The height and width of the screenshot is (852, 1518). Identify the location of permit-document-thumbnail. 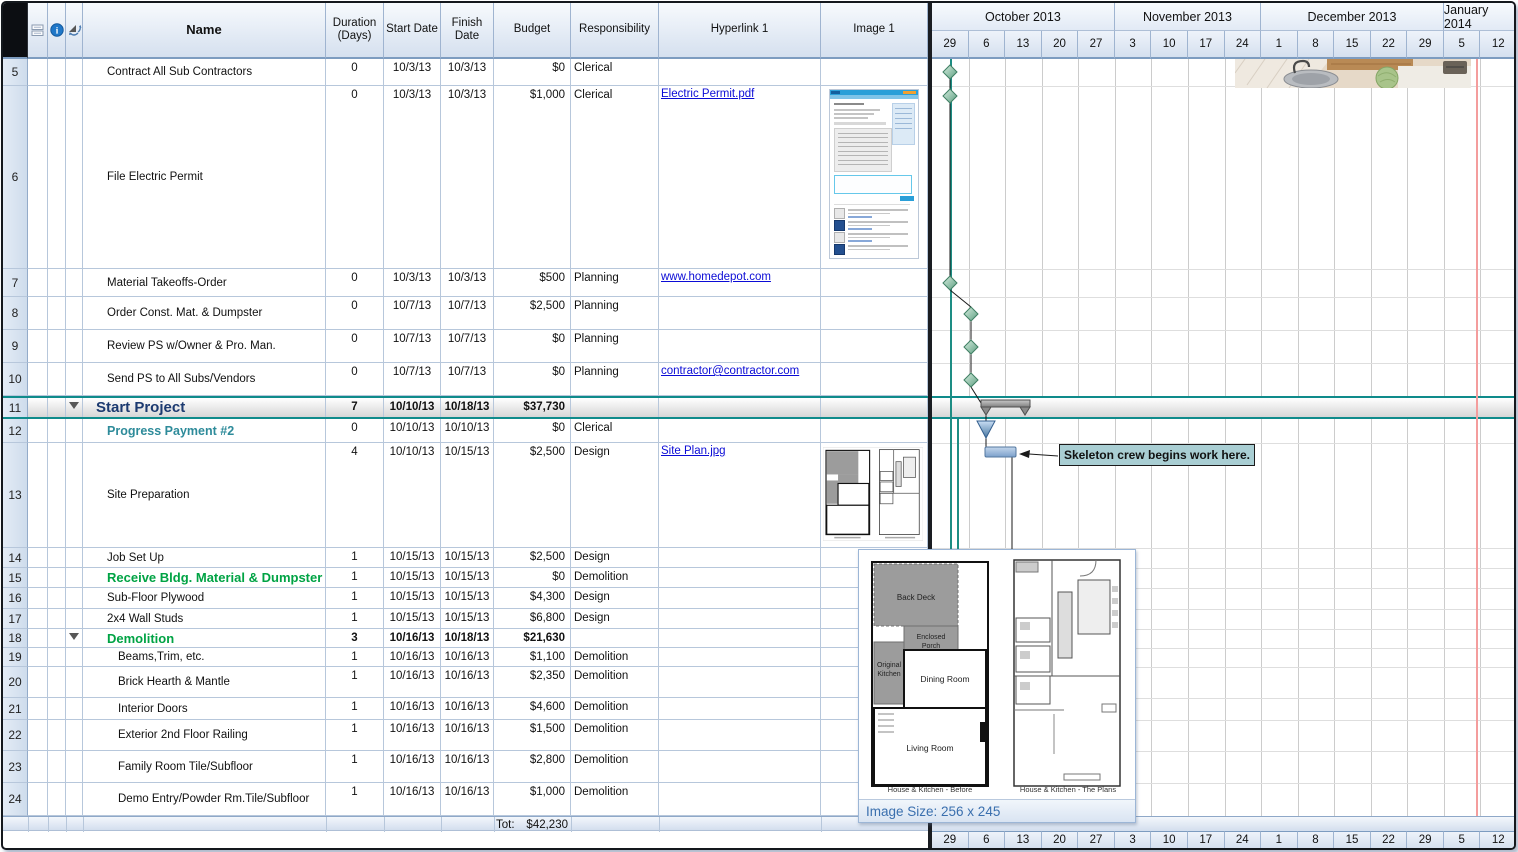
(874, 174).